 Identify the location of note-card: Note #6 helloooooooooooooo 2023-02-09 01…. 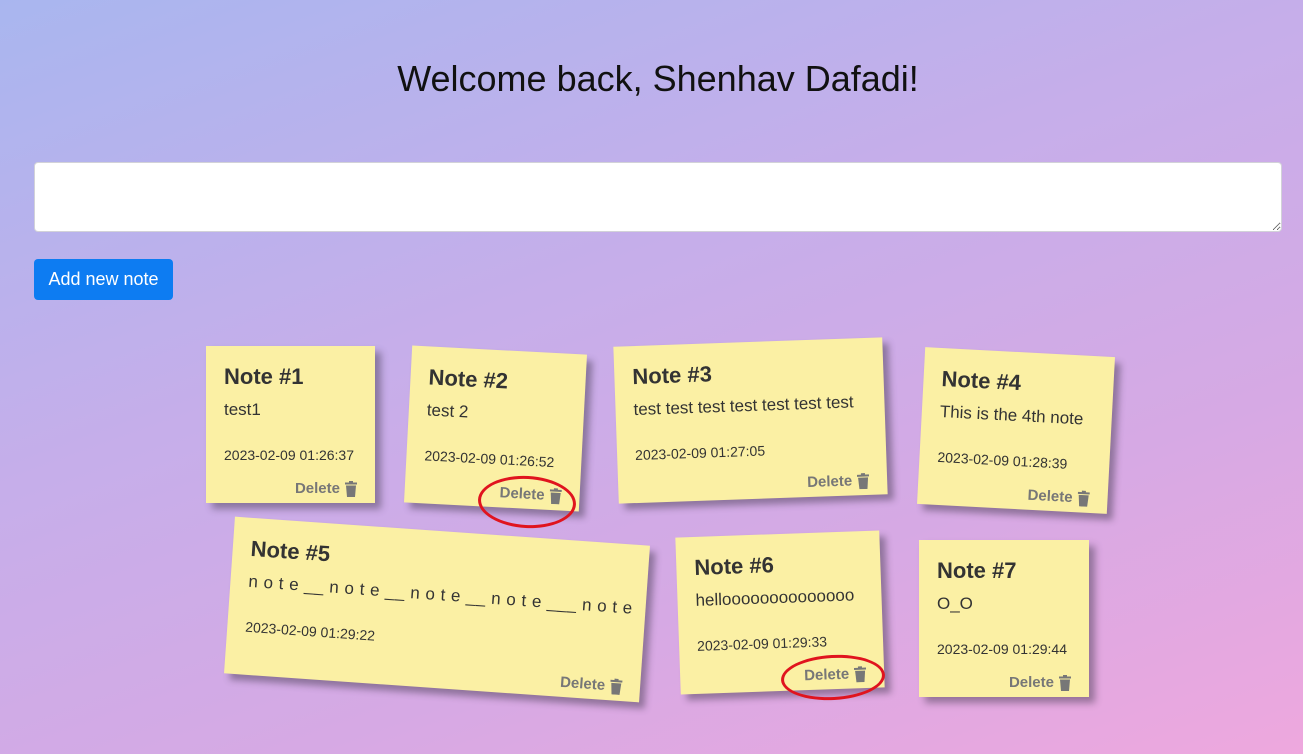
(780, 612).